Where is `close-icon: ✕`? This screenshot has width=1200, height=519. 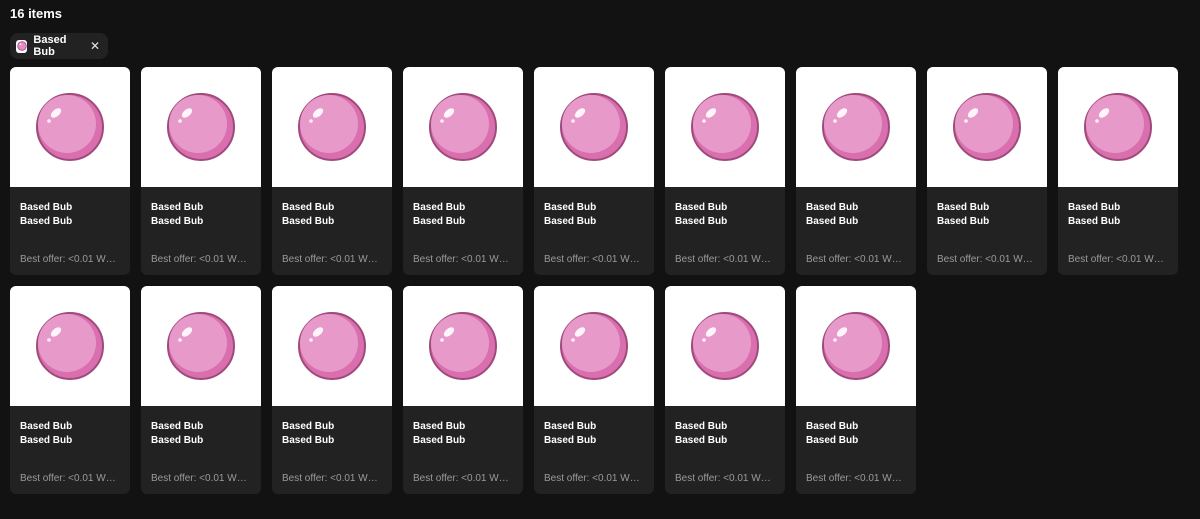
close-icon: ✕ is located at coordinates (95, 46).